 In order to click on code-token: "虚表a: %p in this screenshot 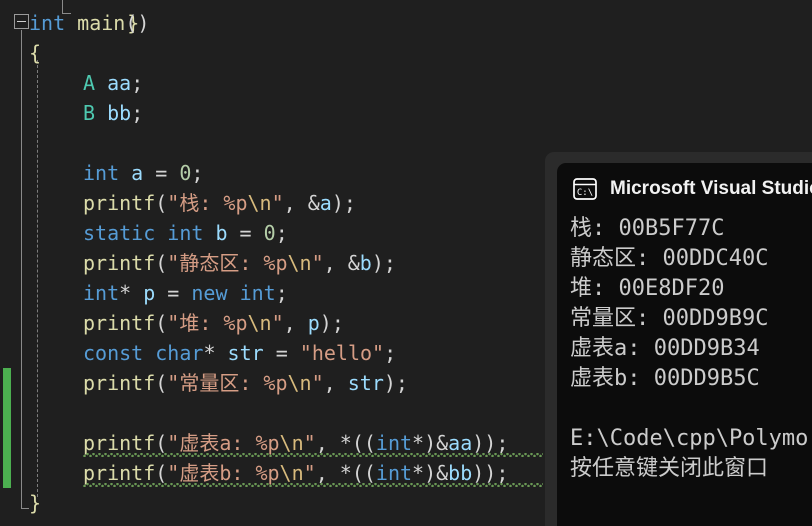, I will do `click(223, 443)`.